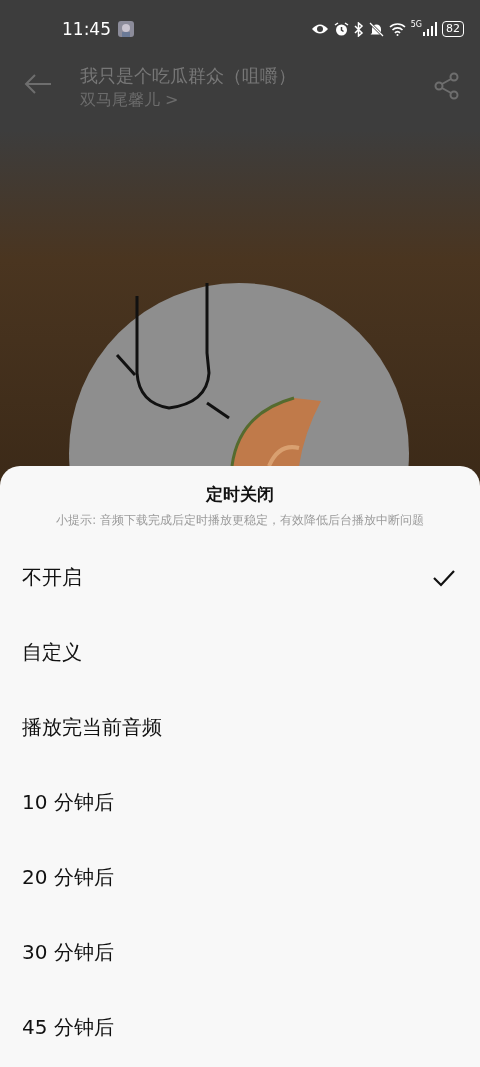  I want to click on app-notification-icon, so click(126, 29).